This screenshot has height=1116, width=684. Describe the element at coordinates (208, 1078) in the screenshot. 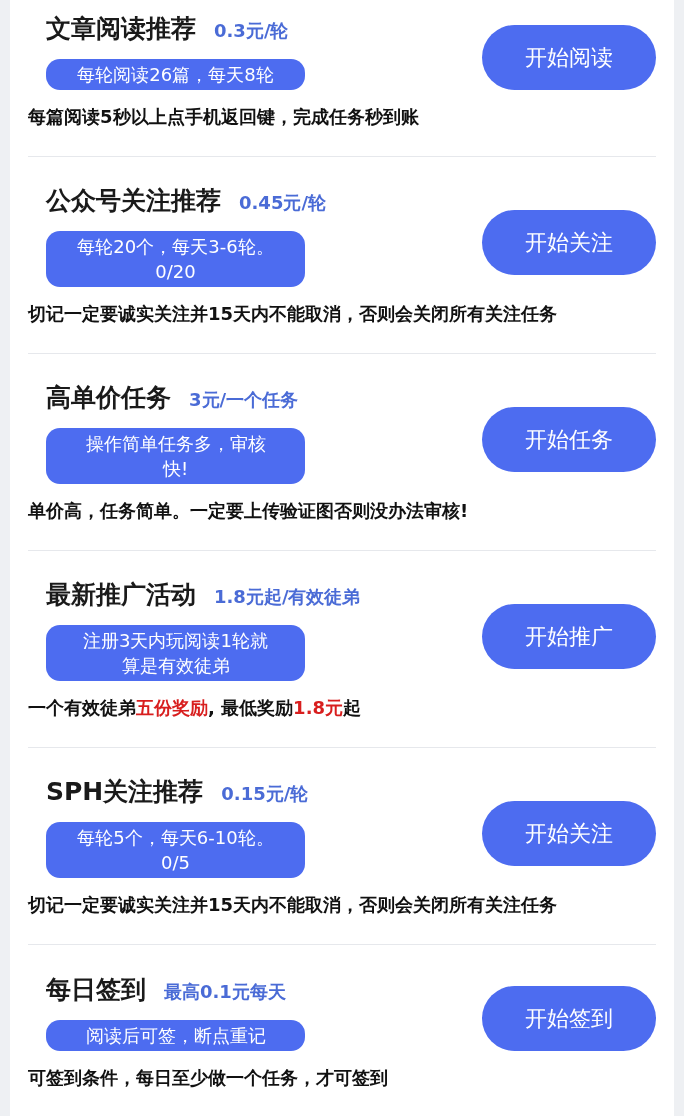

I see `task-note: 可签到条件，每日至少做一个任务，才可签到` at that location.